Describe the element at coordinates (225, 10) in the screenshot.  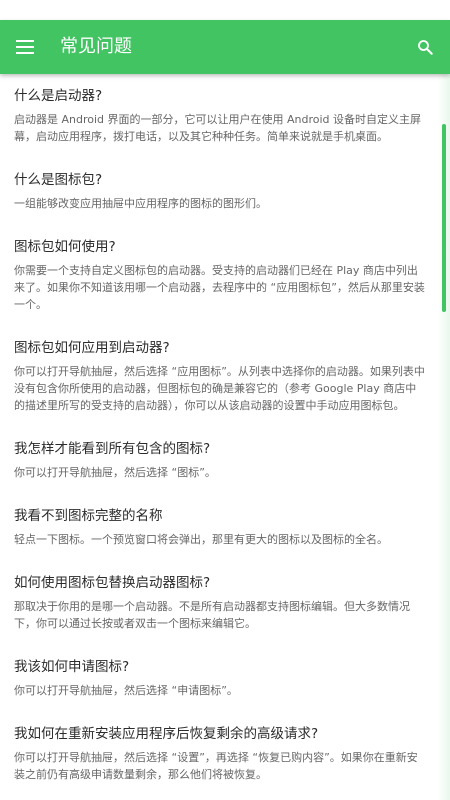
I see `status-bar` at that location.